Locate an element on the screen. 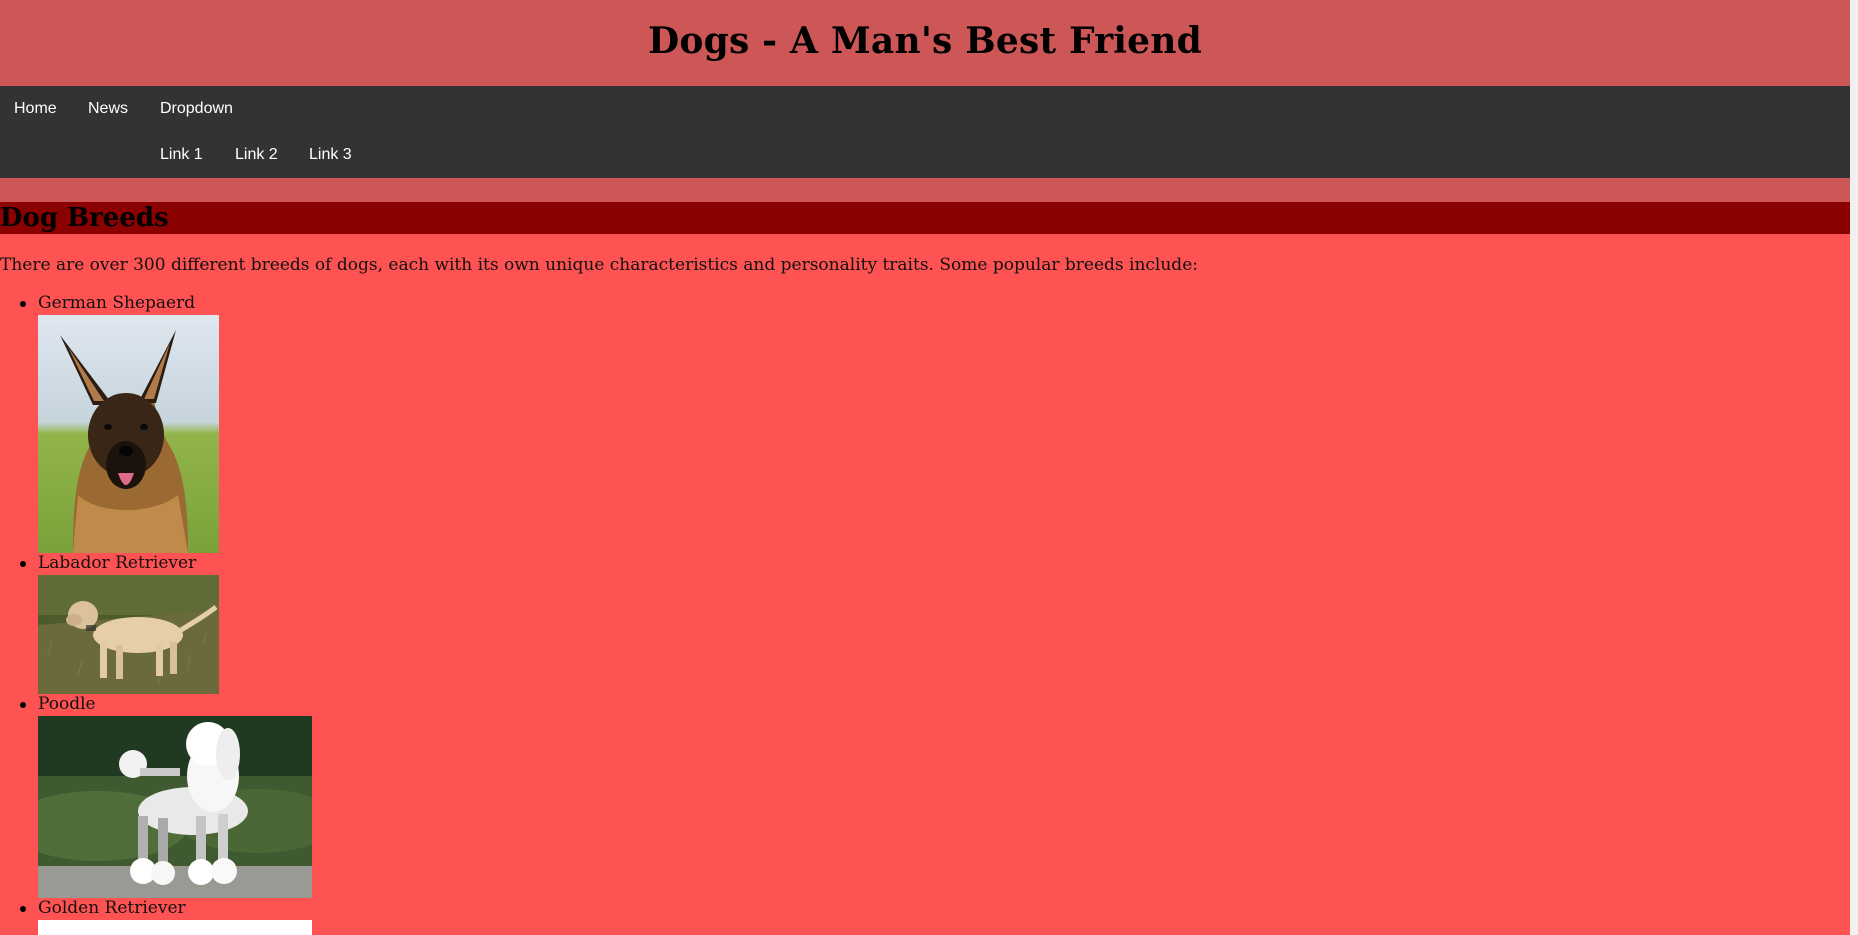 Image resolution: width=1858 pixels, height=935 pixels. german-shepherd-photo is located at coordinates (128, 434).